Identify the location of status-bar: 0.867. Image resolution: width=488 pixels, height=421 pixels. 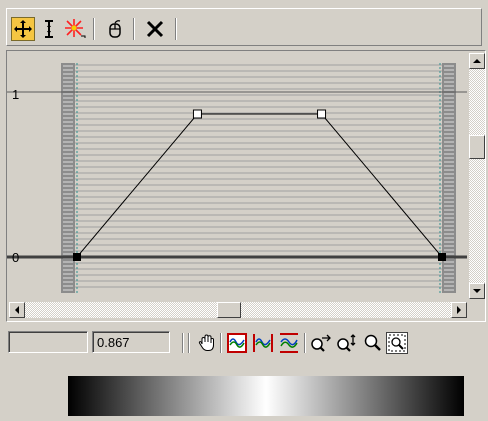
(246, 343).